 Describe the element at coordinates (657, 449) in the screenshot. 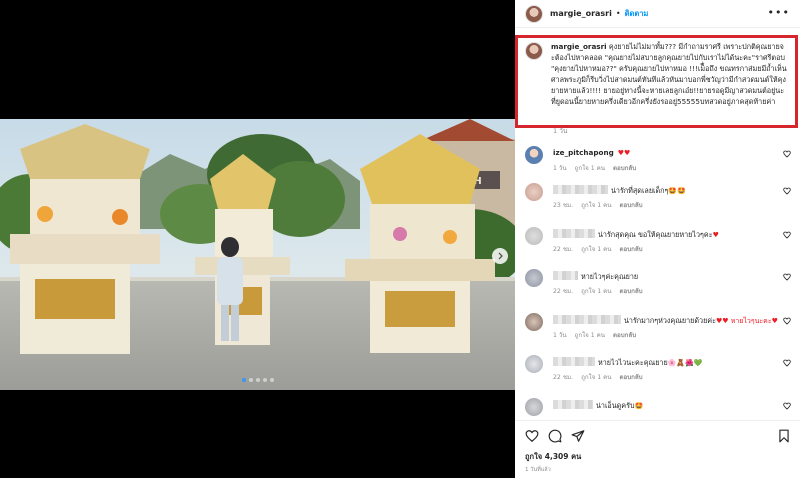

I see `post-actions-bar: ถูกใจ 4,309 คน 1 วันที่แล้ว` at that location.